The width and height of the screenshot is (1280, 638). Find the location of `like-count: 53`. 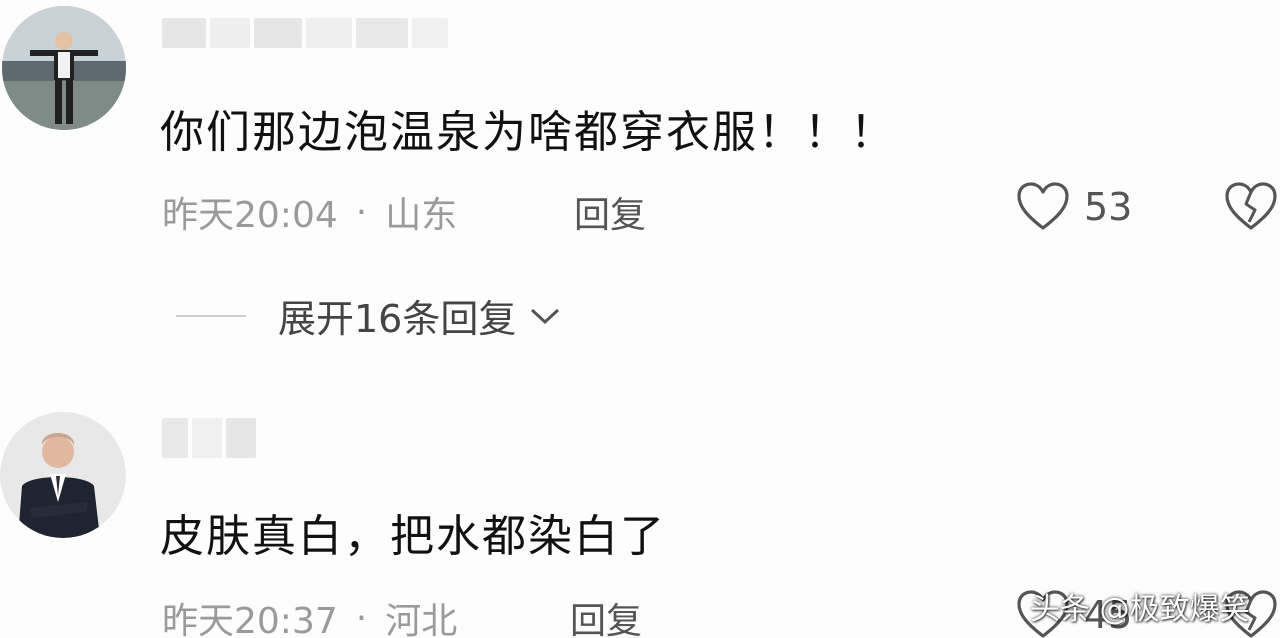

like-count: 53 is located at coordinates (1108, 207).